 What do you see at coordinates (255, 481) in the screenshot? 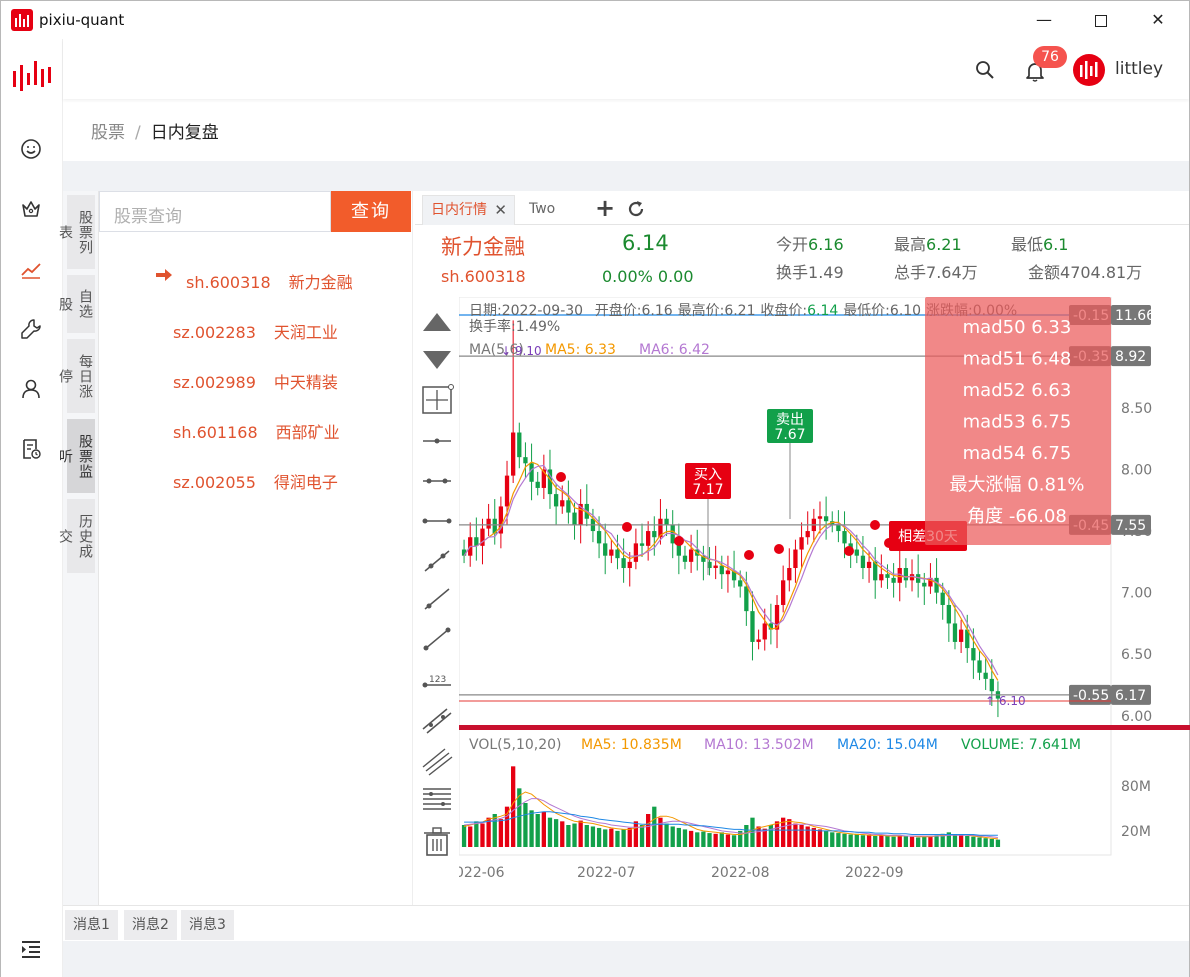
I see `stock-item: sz.002055 得润电子` at bounding box center [255, 481].